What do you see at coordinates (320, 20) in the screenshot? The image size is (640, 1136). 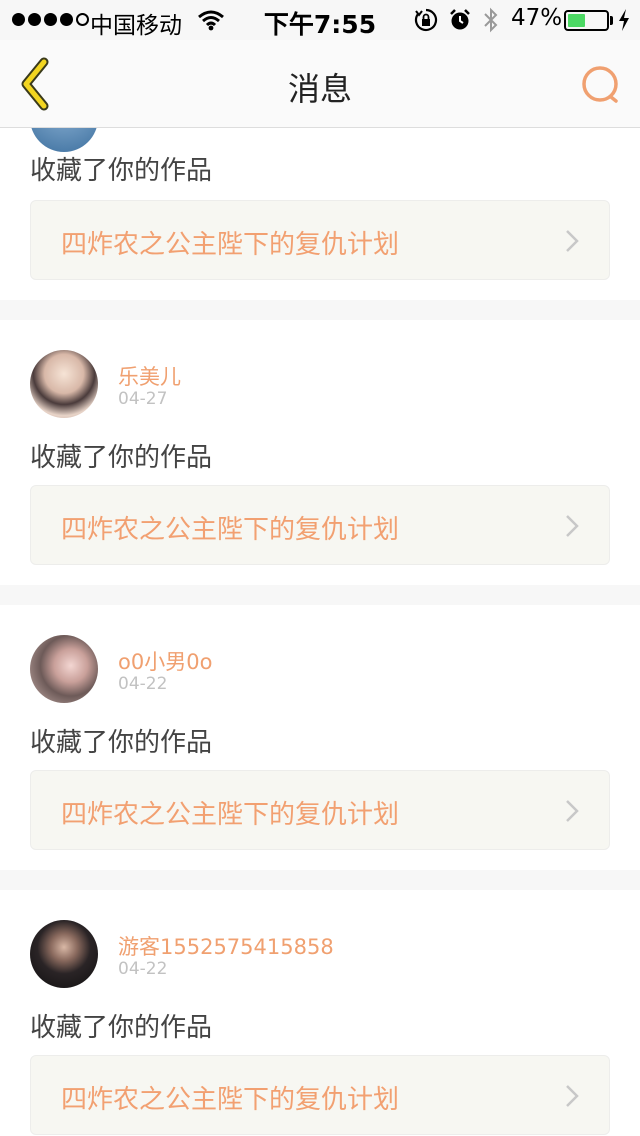 I see `status-bar: 中国移动 下午7:55 47%` at bounding box center [320, 20].